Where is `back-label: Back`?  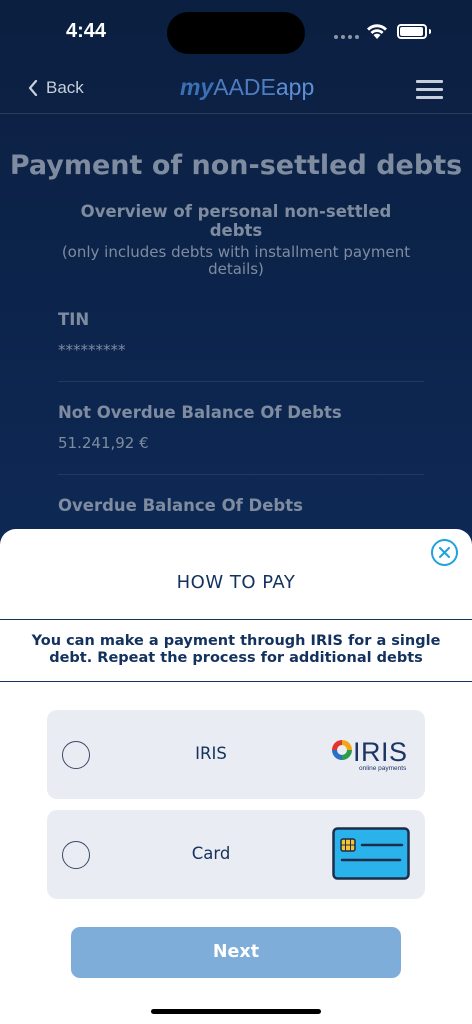
back-label: Back is located at coordinates (65, 87).